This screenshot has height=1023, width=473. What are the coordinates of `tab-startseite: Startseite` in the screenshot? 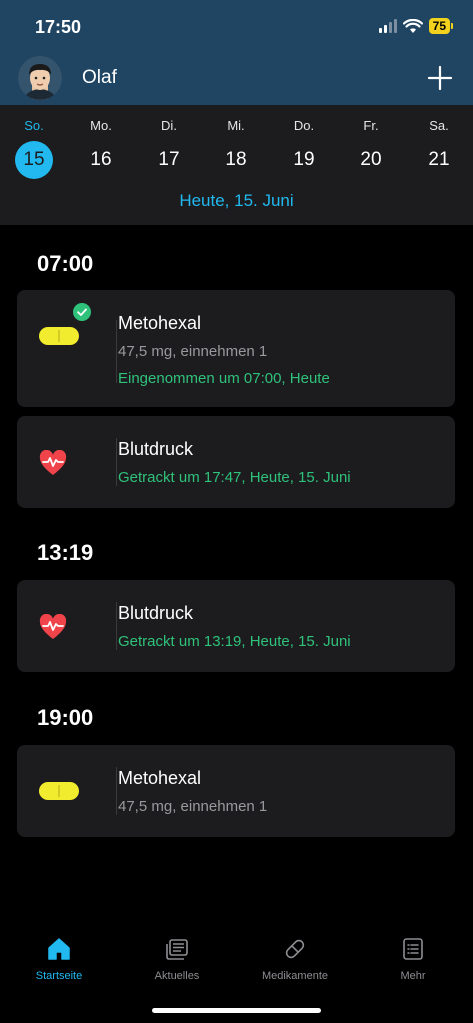 It's located at (59, 956).